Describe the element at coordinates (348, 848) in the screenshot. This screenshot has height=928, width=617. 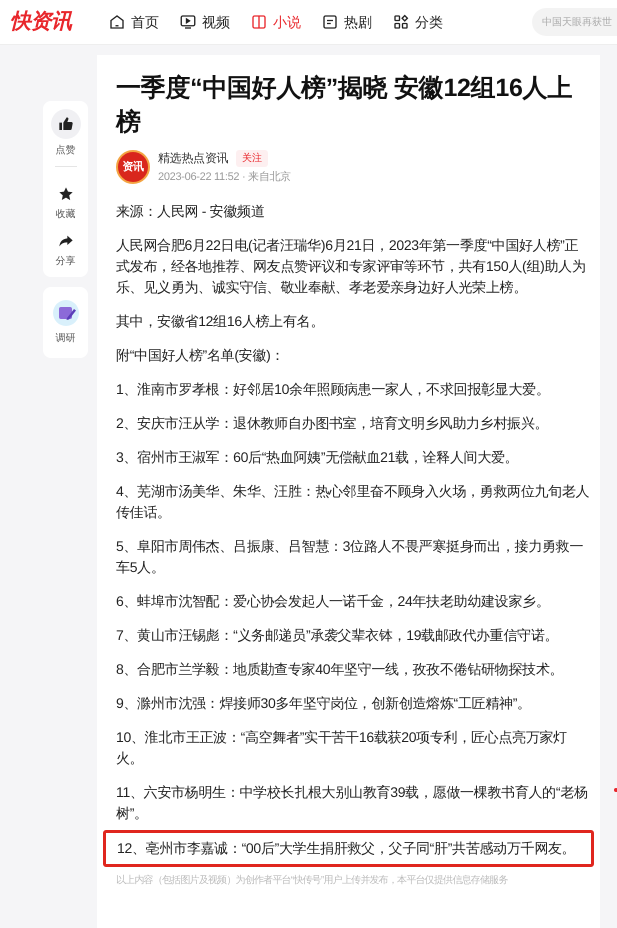
I see `highlighted-paragraph: 12、亳州市李嘉诚：“00后”大学生捐肝救父，父子同“肝”共苦感动万千网友。` at that location.